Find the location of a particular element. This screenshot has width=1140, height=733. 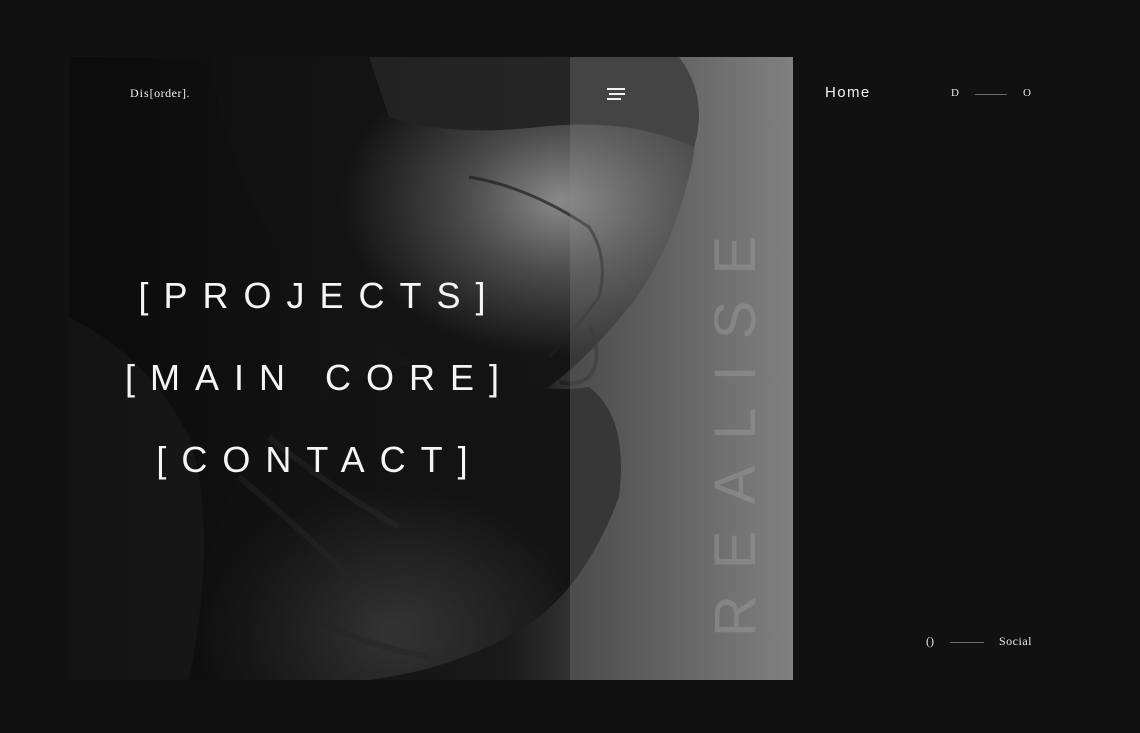

logo-prefix: Dis is located at coordinates (140, 93).